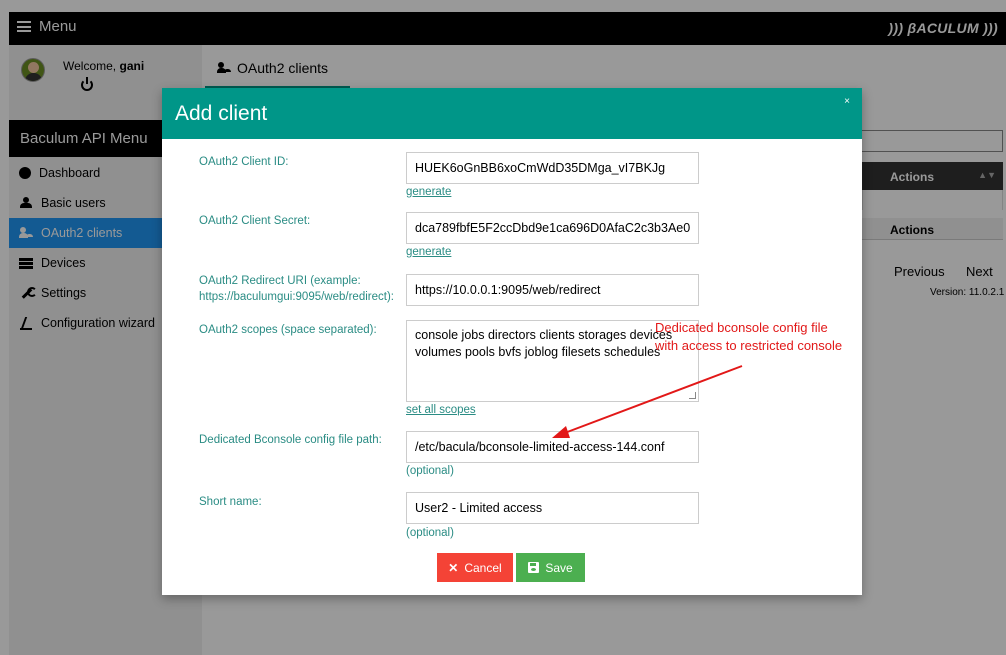  I want to click on close-icon: ×, so click(847, 101).